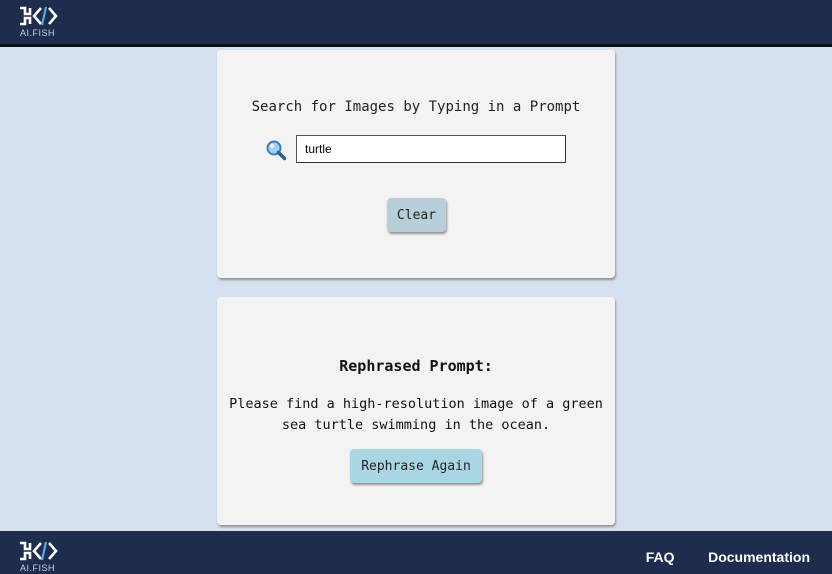 This screenshot has width=832, height=574. What do you see at coordinates (660, 557) in the screenshot?
I see `faq-link: FAQ` at bounding box center [660, 557].